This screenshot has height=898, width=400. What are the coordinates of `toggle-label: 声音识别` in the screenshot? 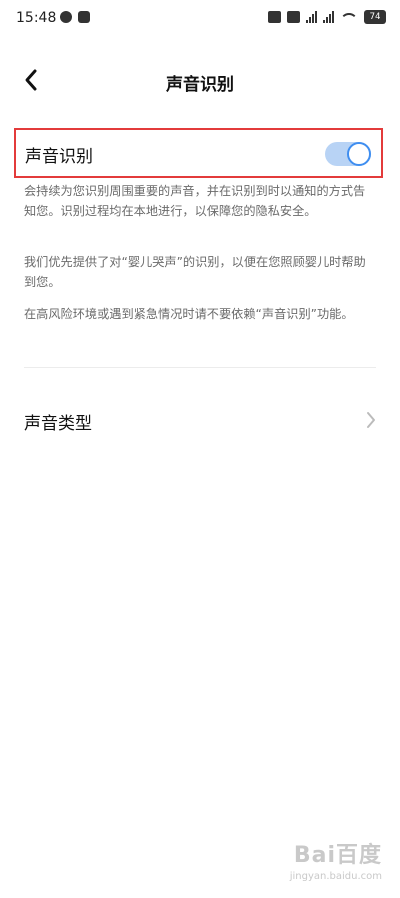 It's located at (59, 157).